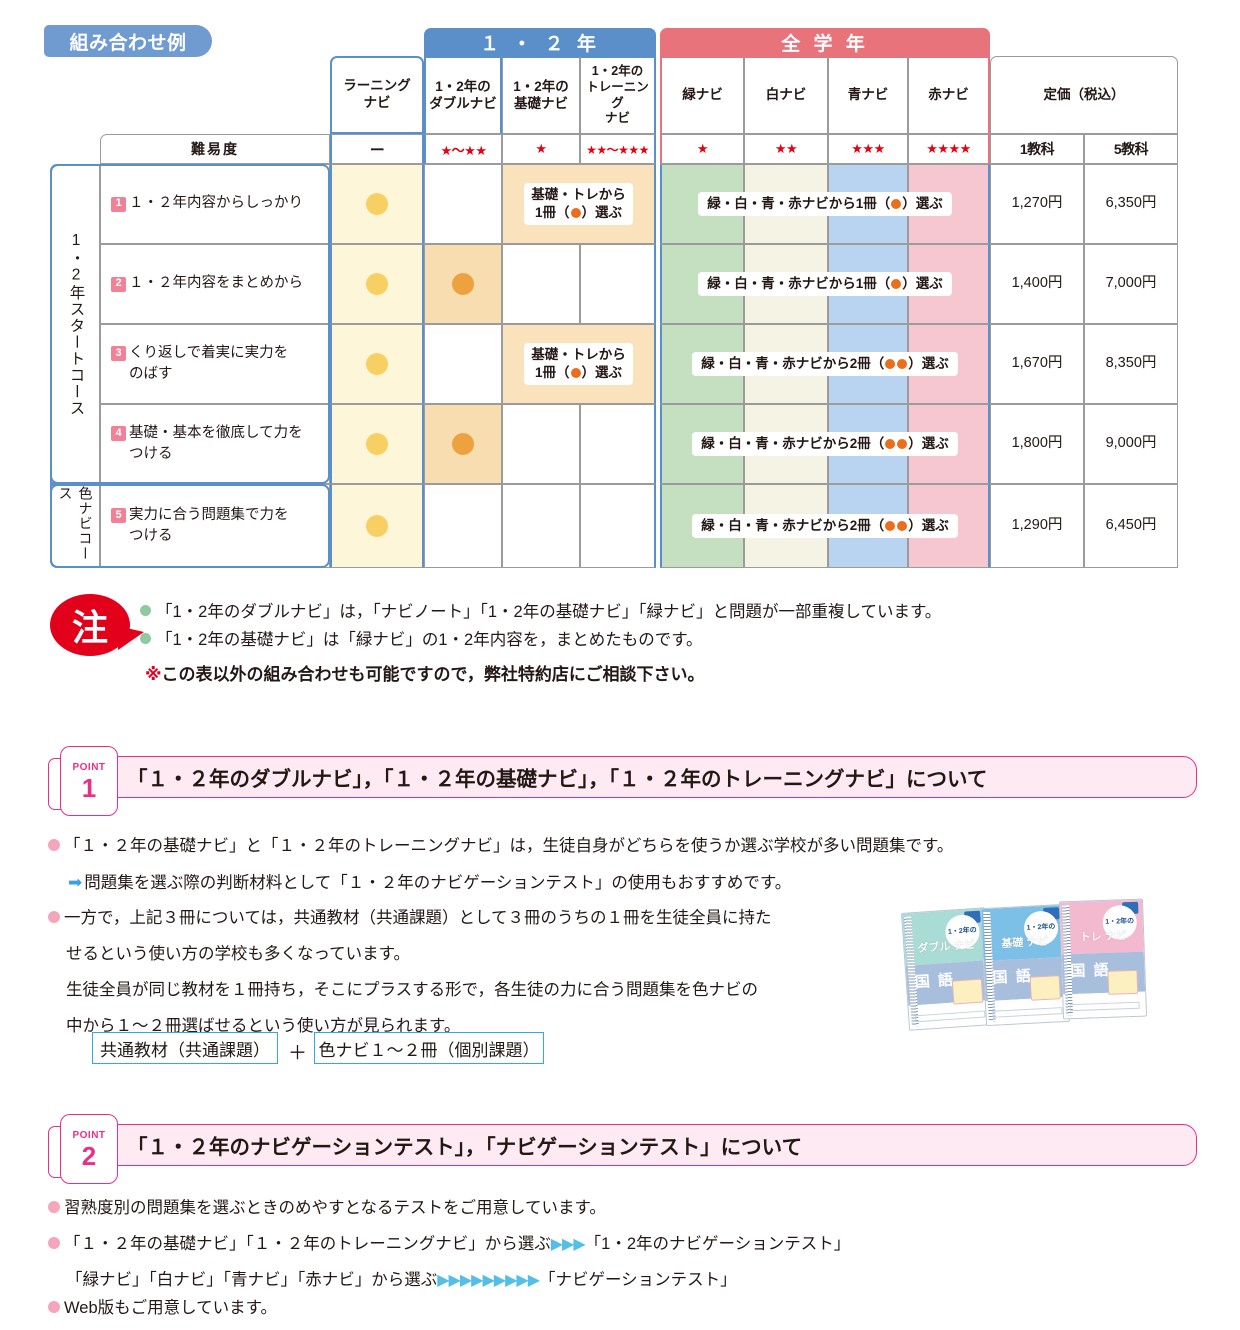  I want to click on point2-title: 「１・２年のナビゲーションテスト」，「ナビゲーションテスト」について, so click(465, 1147).